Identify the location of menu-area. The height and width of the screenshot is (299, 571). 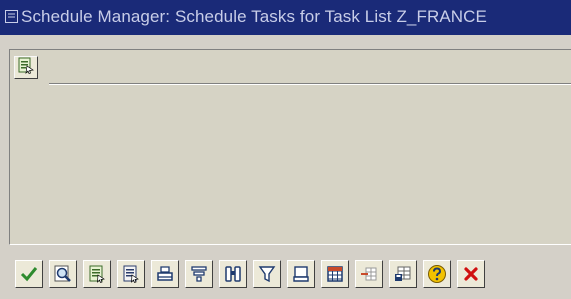
(285, 42).